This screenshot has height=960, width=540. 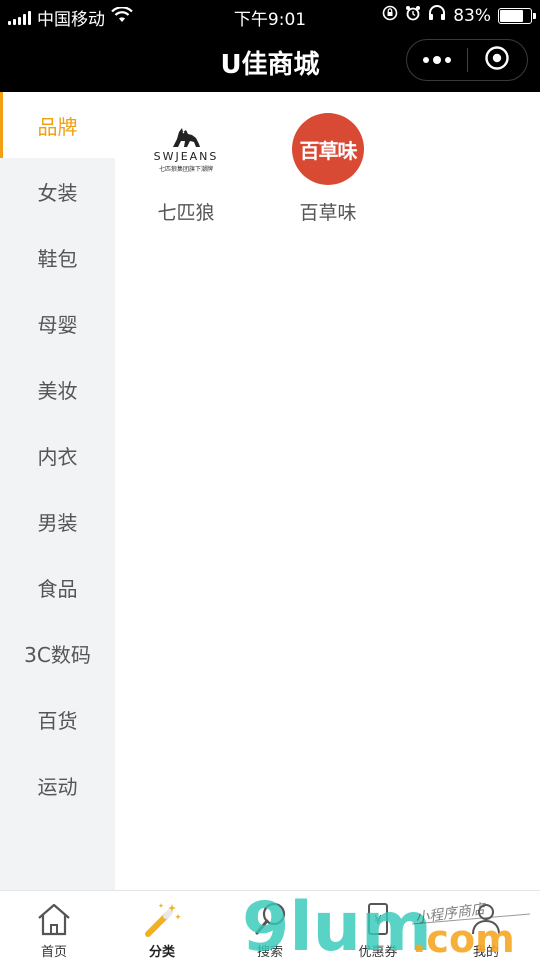 I want to click on sidebar-item-label: 鞋包, so click(x=57, y=258).